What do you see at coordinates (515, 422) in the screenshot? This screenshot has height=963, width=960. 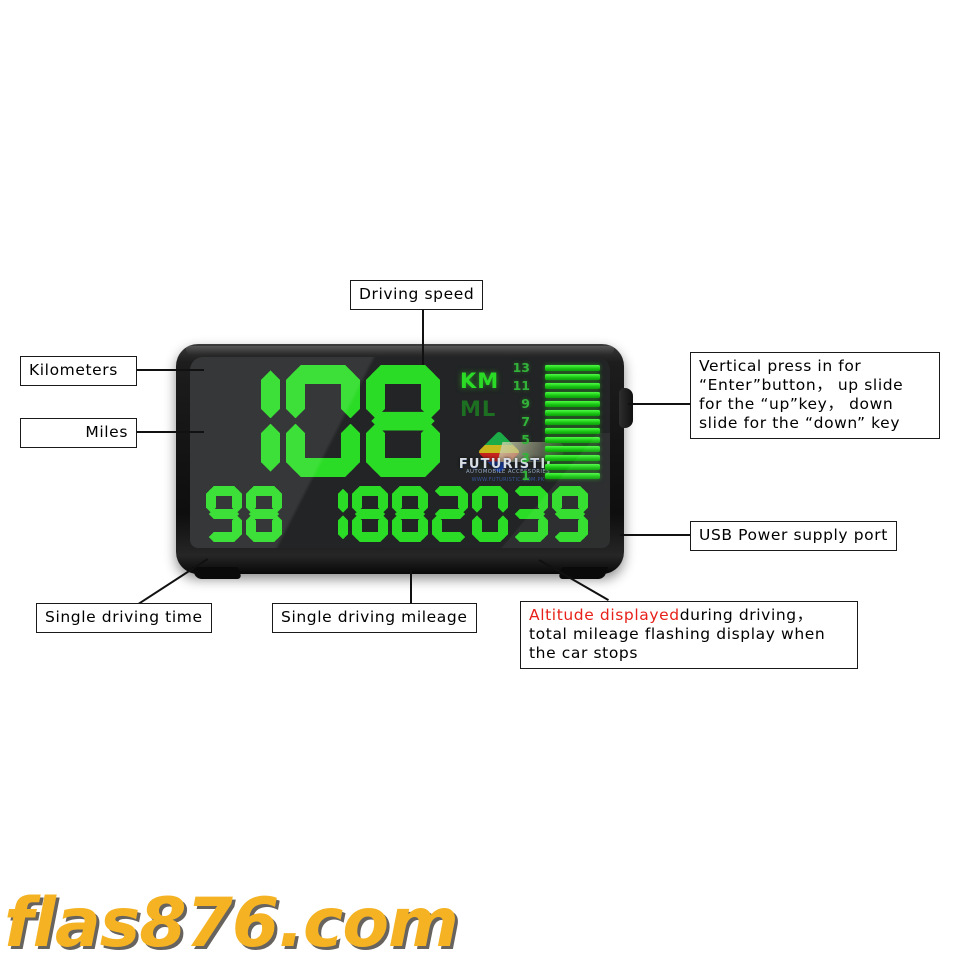 I see `bar-gauge-scale: 13 11 9 7 5 3 1` at bounding box center [515, 422].